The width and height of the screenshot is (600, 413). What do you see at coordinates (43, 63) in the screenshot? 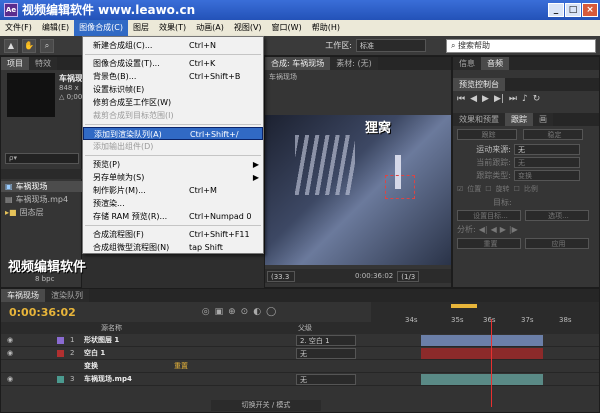
I see `tab-effects-controls: 特效` at bounding box center [43, 63].